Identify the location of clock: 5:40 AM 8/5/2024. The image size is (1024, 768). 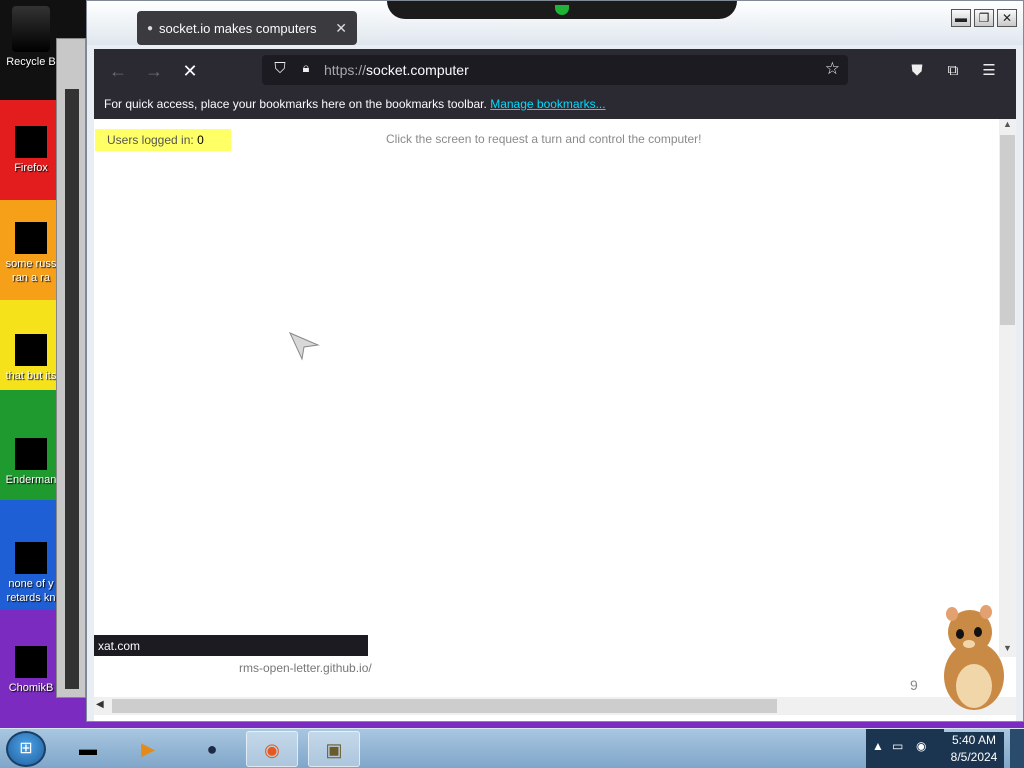
(974, 750).